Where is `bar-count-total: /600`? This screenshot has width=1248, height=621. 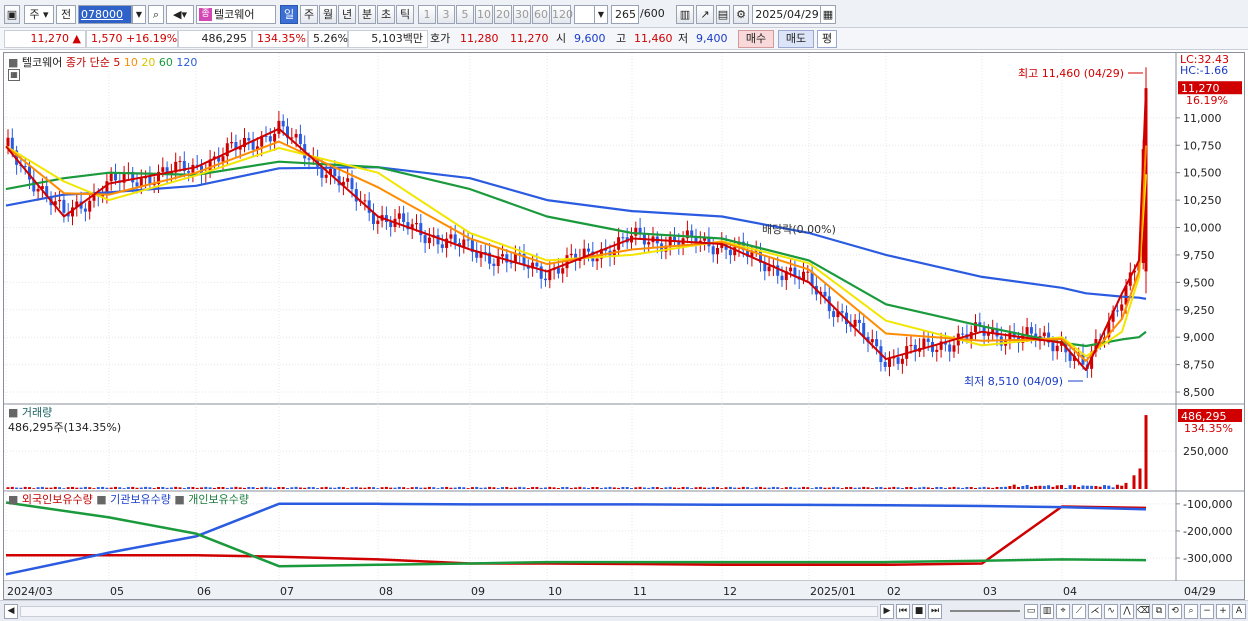 bar-count-total: /600 is located at coordinates (652, 13).